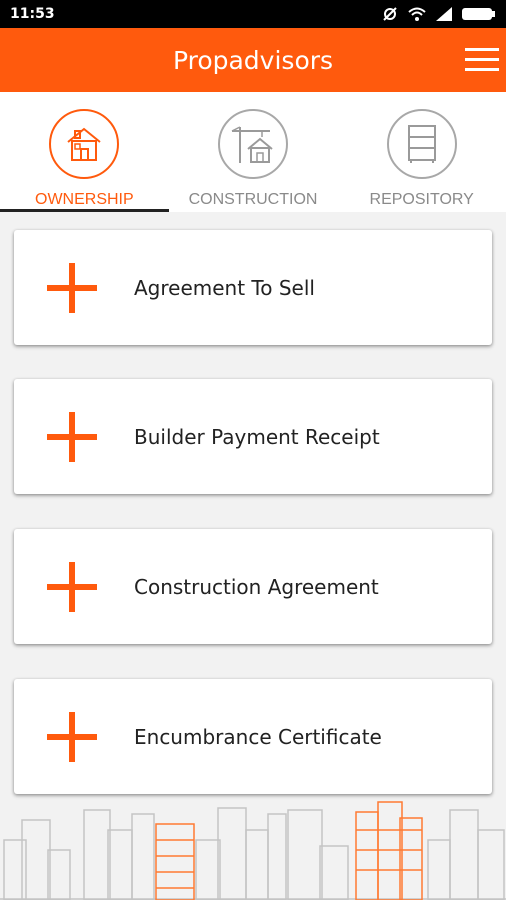 The image size is (506, 900). What do you see at coordinates (421, 199) in the screenshot?
I see `tab-label: REPOSITORY` at bounding box center [421, 199].